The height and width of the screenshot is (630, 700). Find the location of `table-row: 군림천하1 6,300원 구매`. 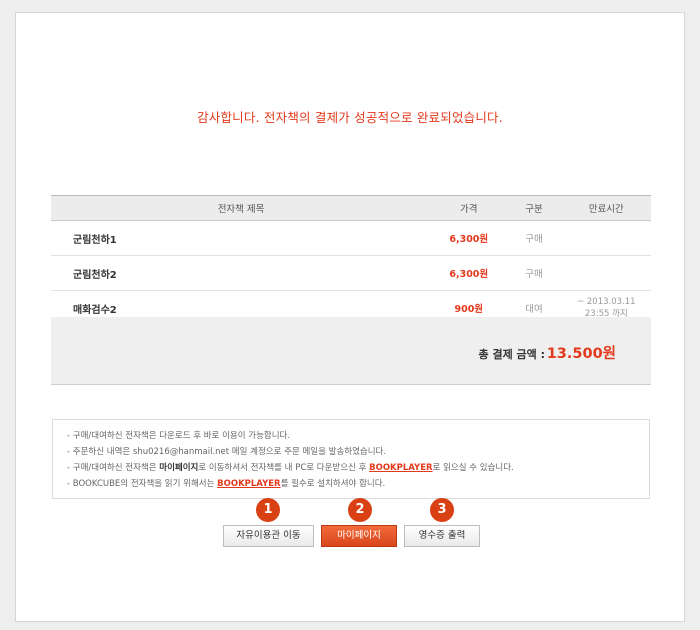

table-row: 군림천하1 6,300원 구매 is located at coordinates (351, 238).